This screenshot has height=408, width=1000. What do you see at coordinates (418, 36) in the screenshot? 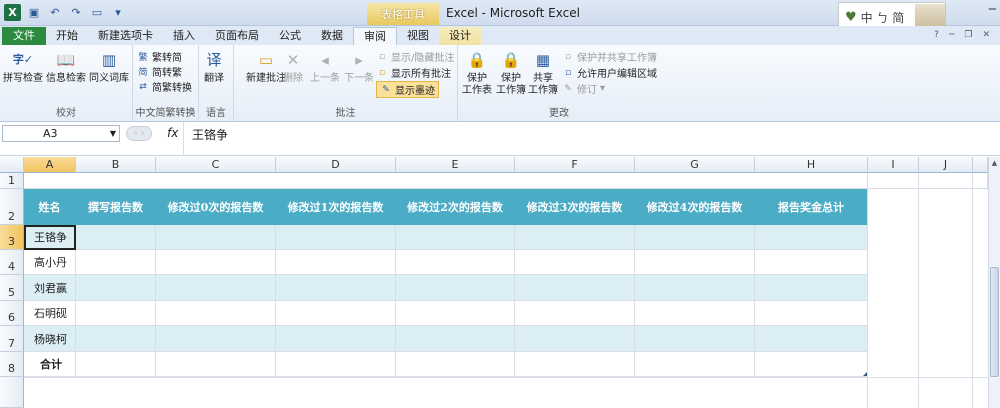
I see `tab-view: 视图` at bounding box center [418, 36].